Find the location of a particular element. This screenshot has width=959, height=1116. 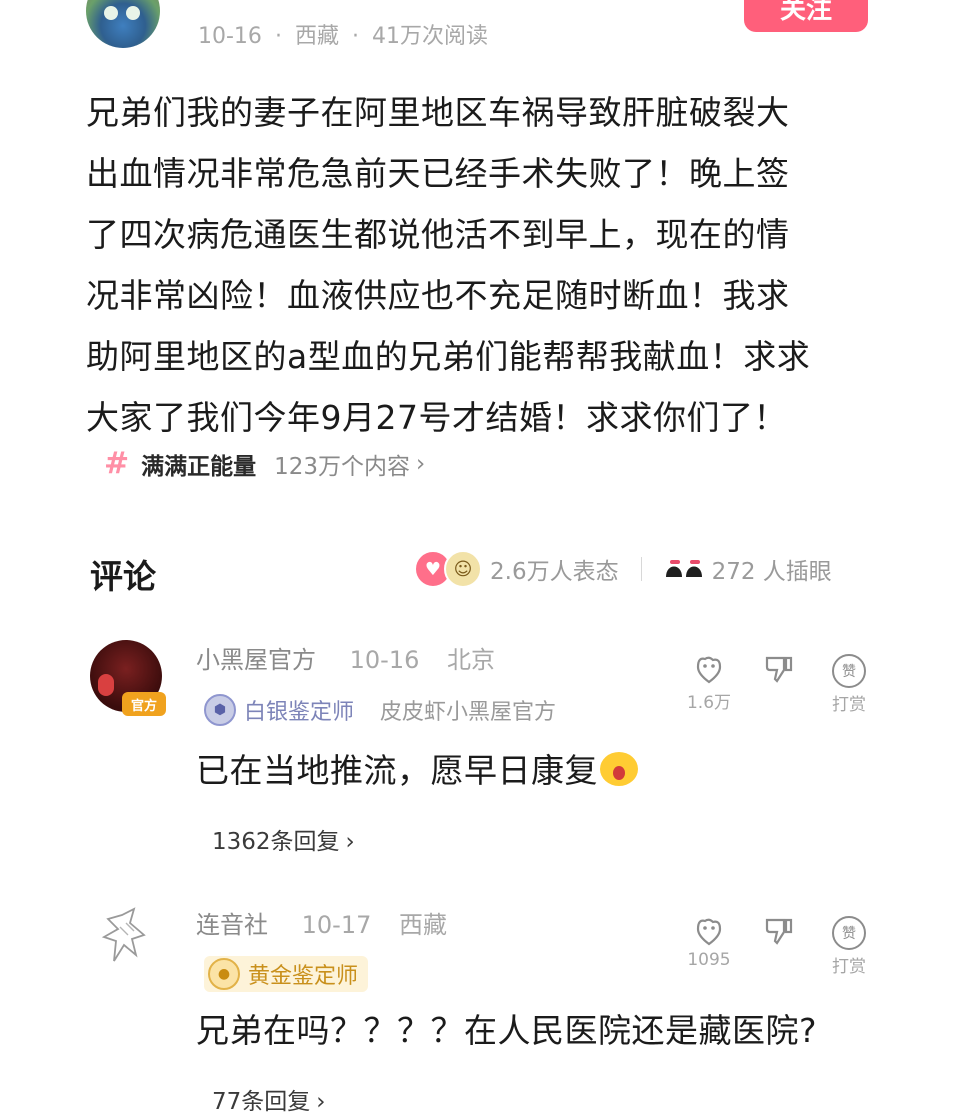

replies-link: 1362条回复 › is located at coordinates (283, 839).